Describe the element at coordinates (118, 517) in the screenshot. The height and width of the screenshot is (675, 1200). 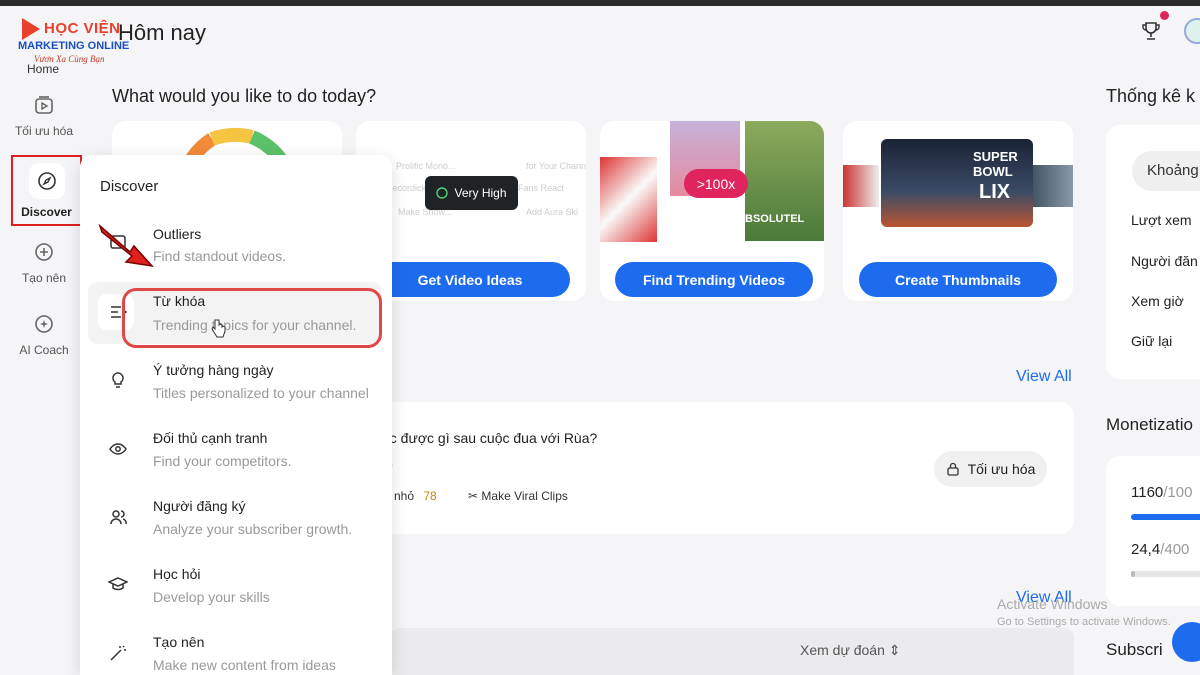
I see `users-icon` at that location.